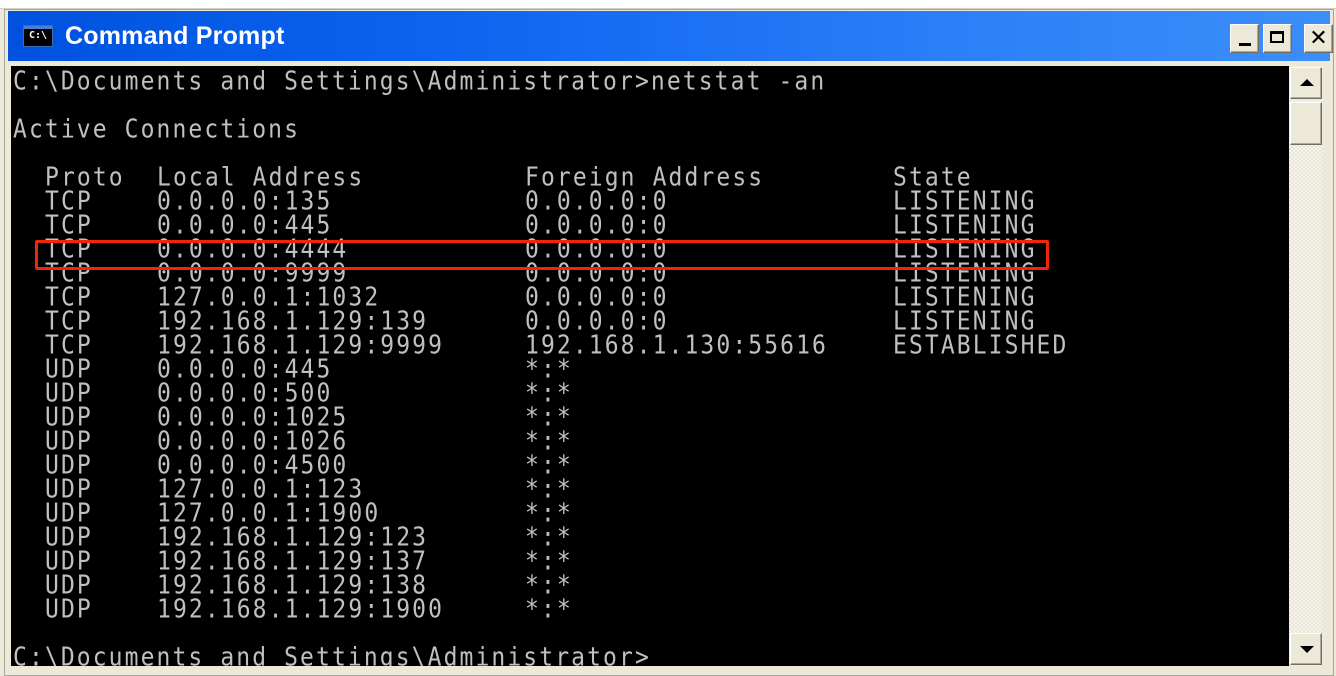 This screenshot has height=676, width=1336. I want to click on minimize-icon, so click(1245, 44).